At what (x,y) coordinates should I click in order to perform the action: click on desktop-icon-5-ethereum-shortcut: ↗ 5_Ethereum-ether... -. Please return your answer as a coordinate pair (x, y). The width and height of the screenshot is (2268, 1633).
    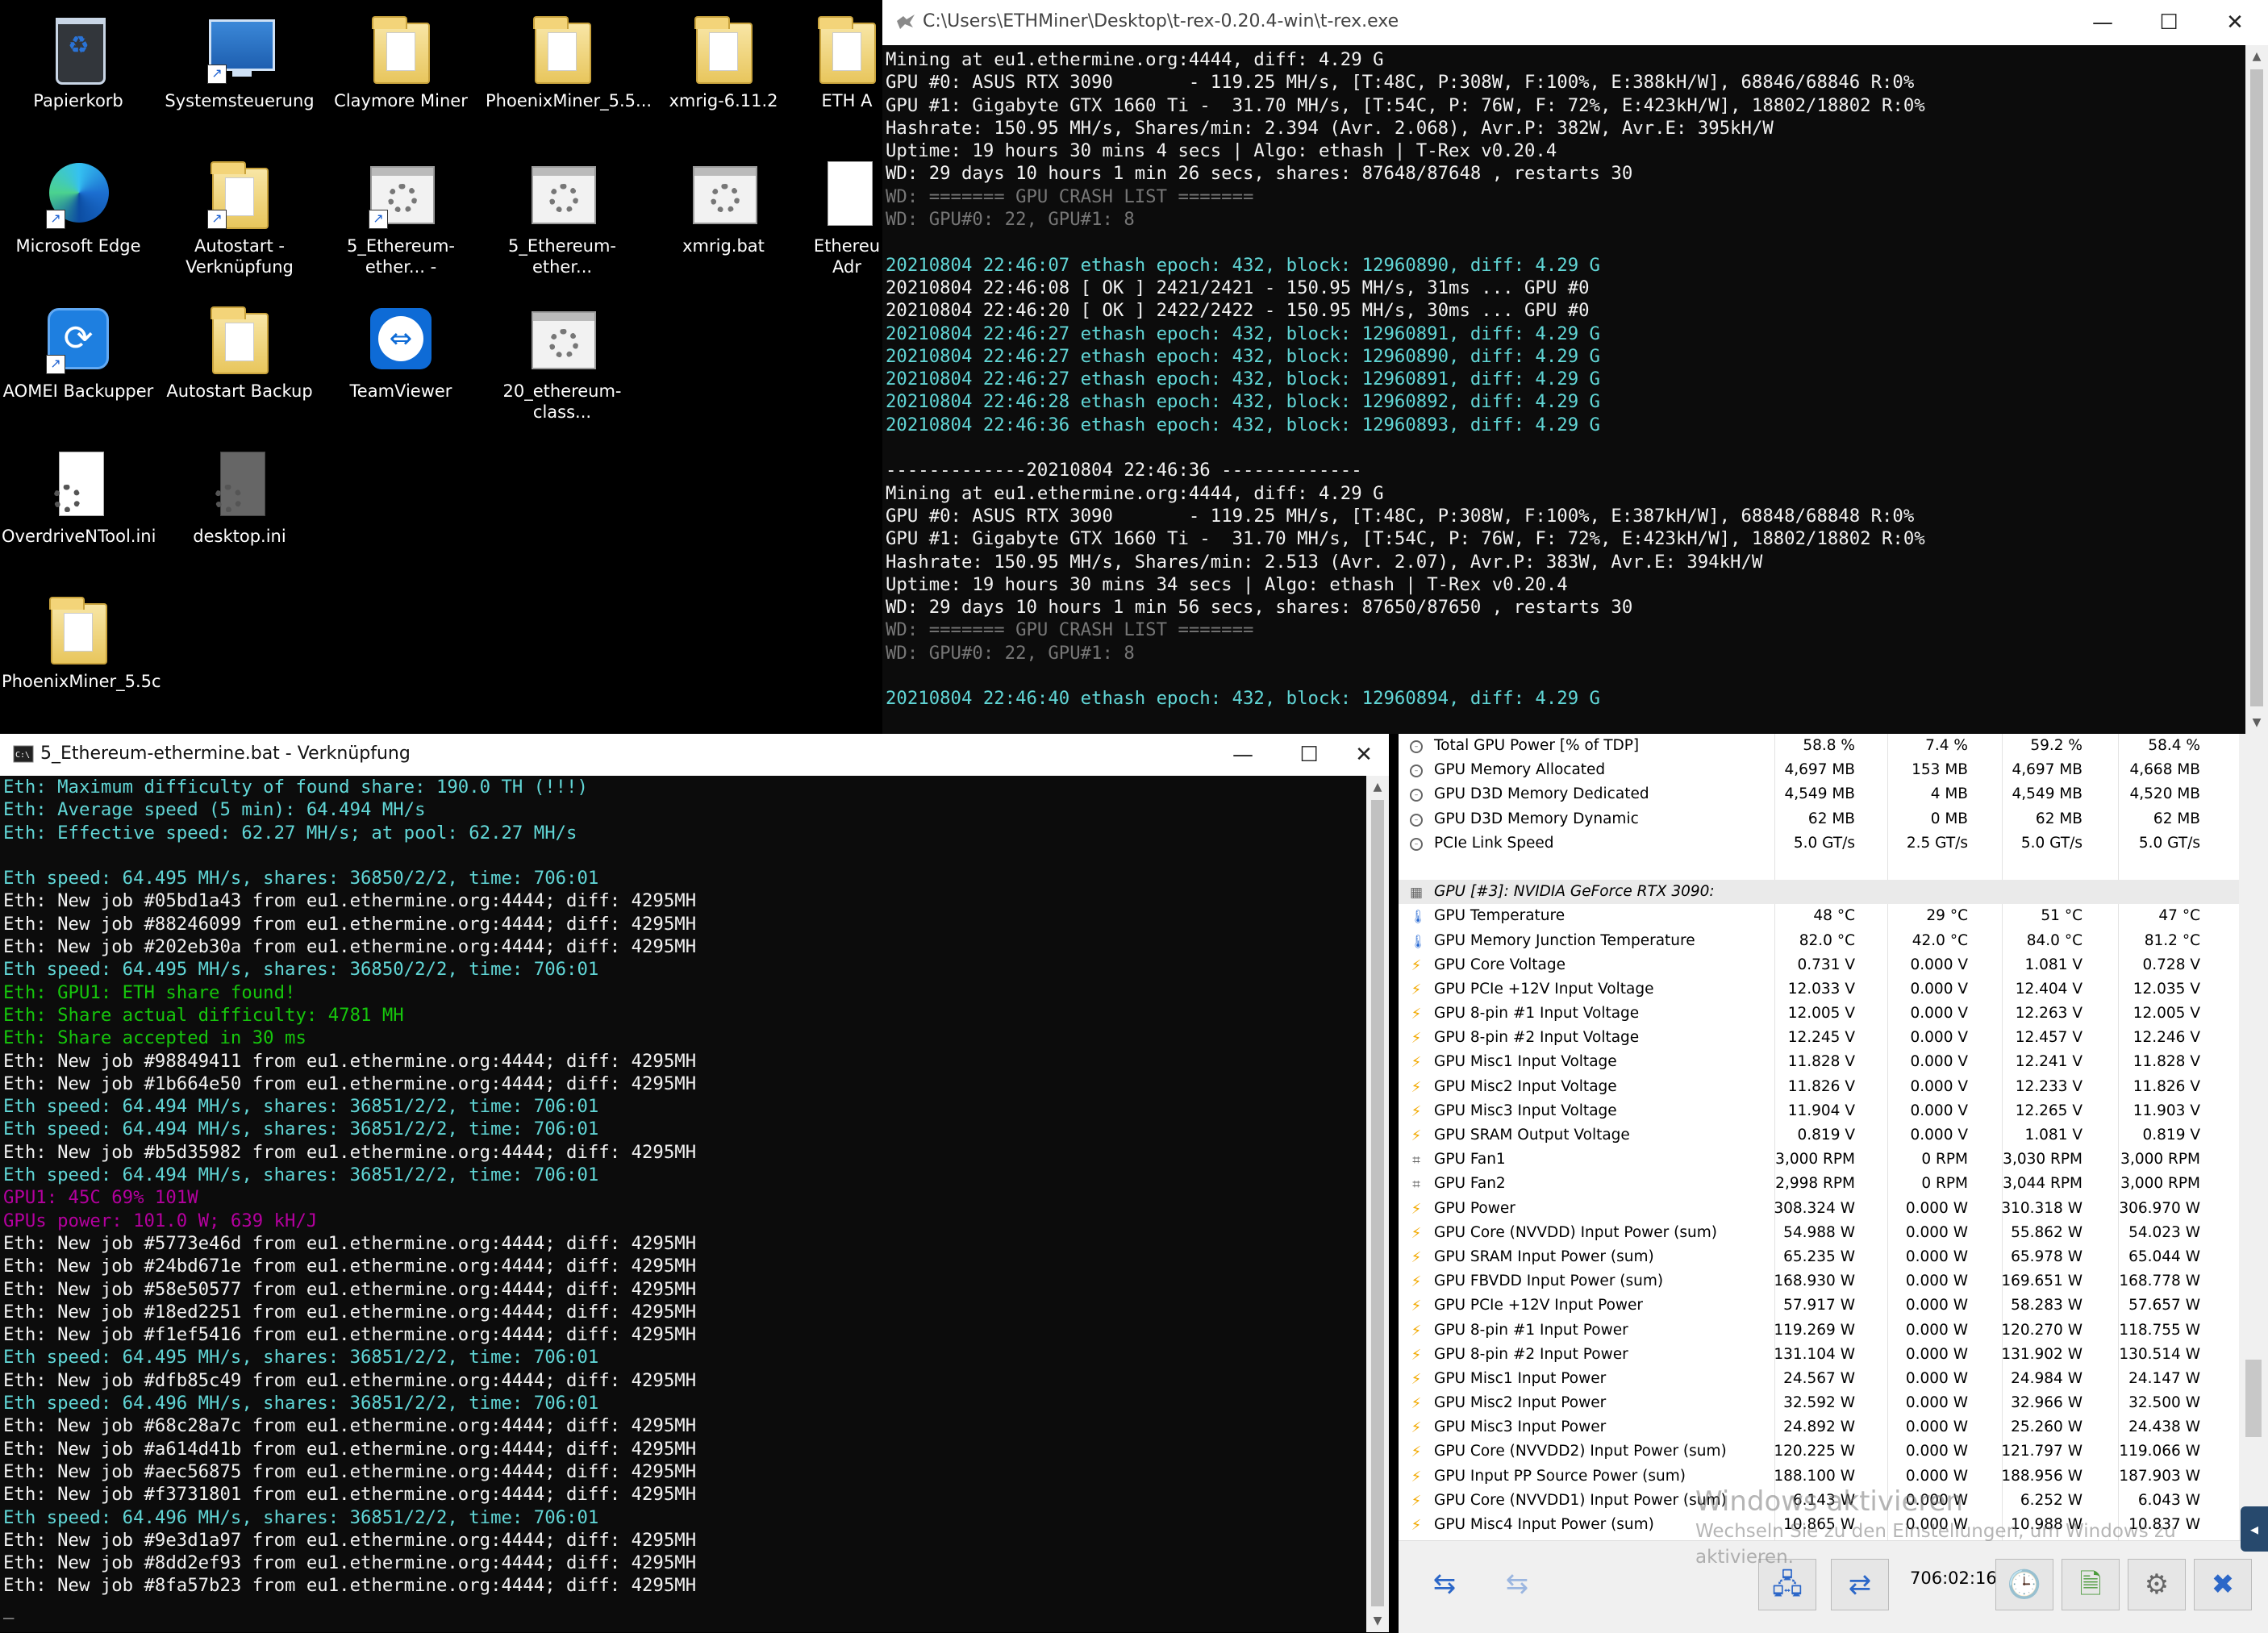
    Looking at the image, I should click on (400, 216).